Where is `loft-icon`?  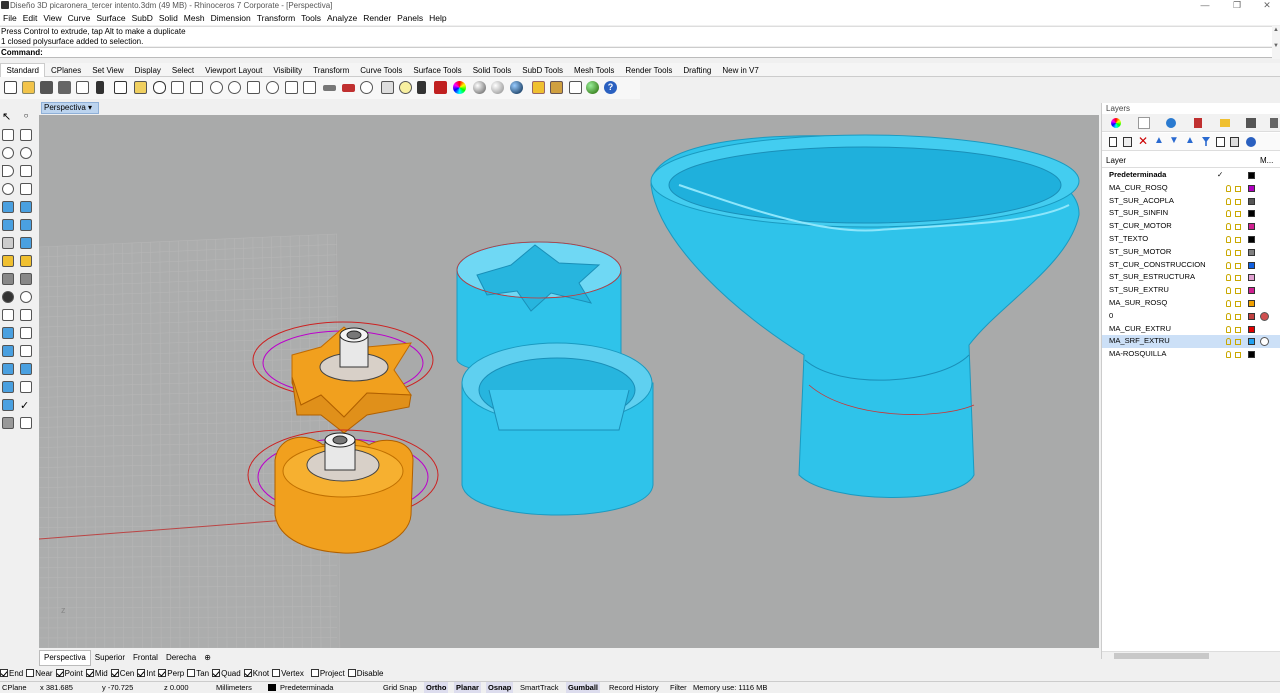
loft-icon is located at coordinates (26, 207).